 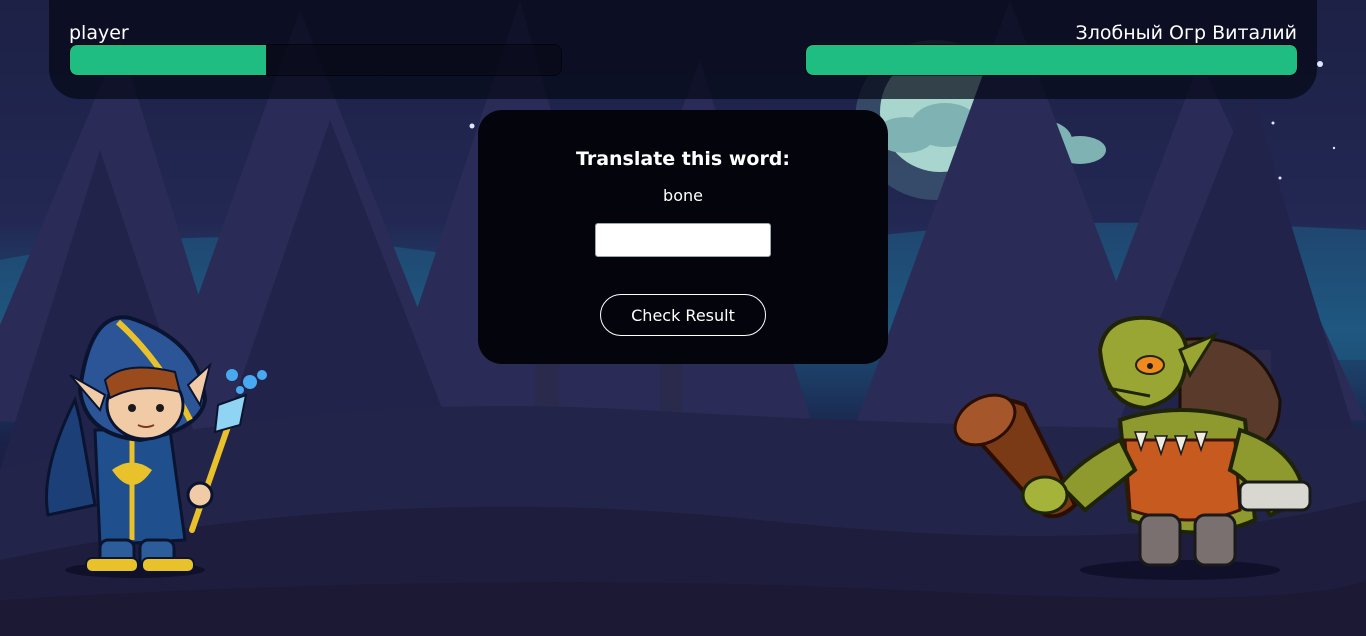 What do you see at coordinates (315, 60) in the screenshot?
I see `player-health-bar` at bounding box center [315, 60].